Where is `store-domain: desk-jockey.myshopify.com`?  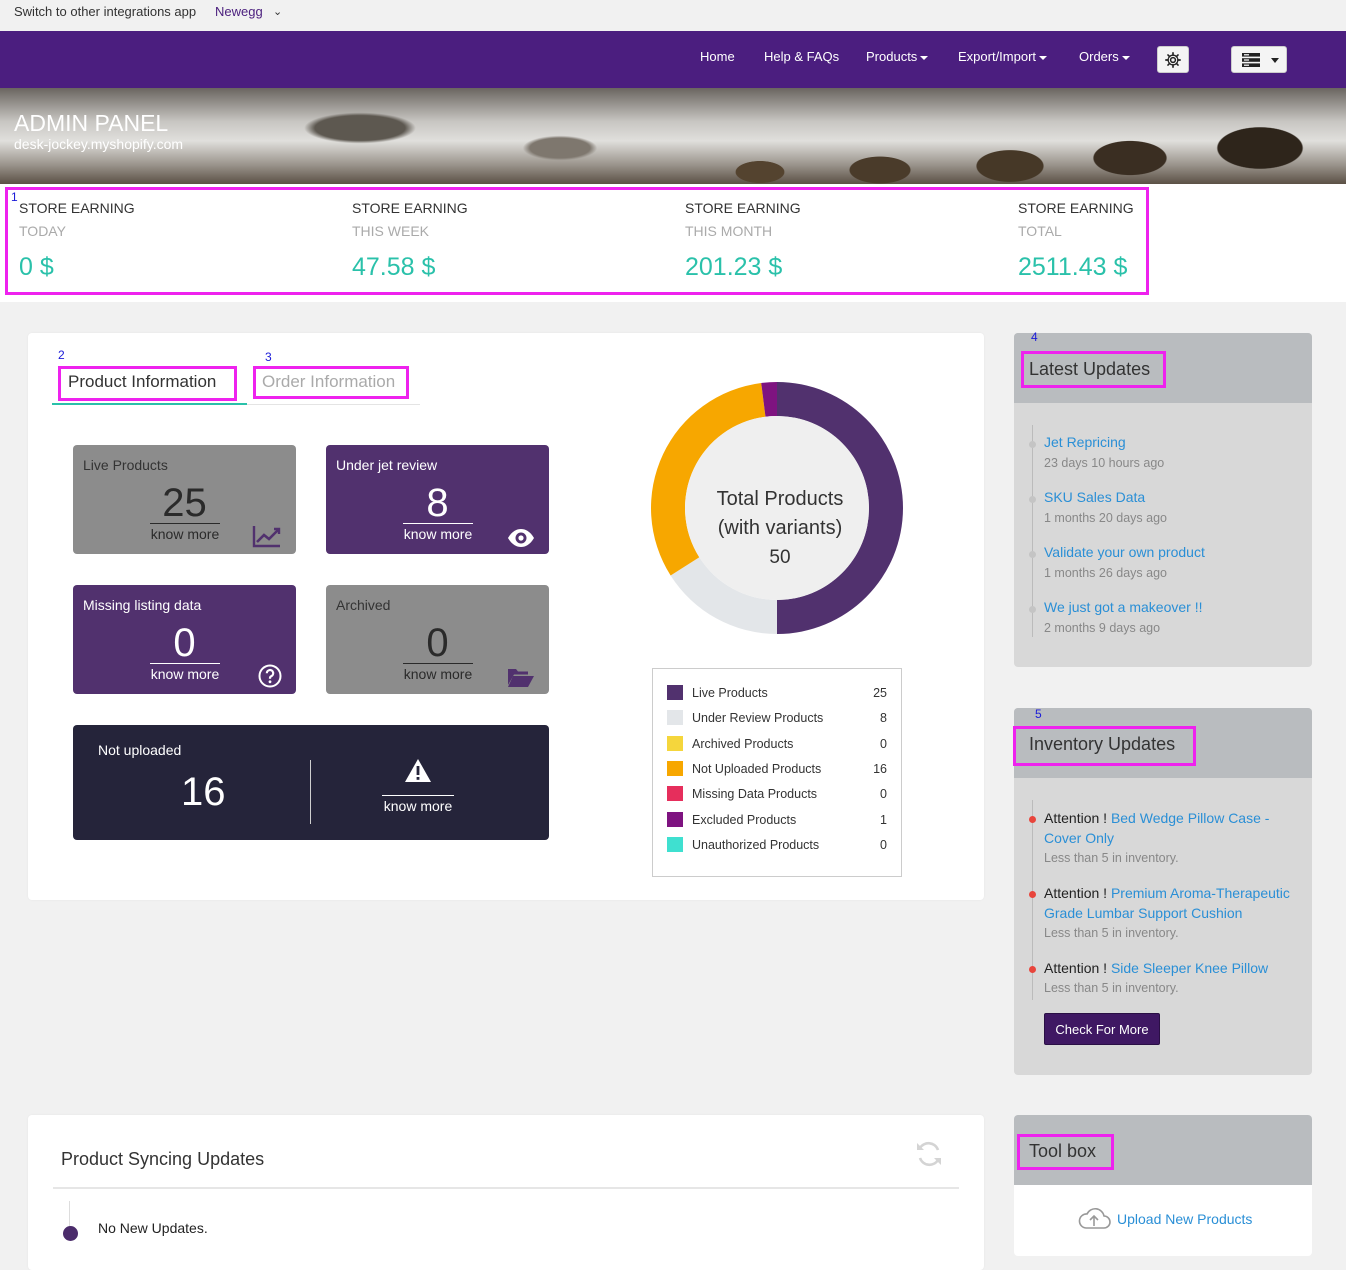
store-domain: desk-jockey.myshopify.com is located at coordinates (99, 144).